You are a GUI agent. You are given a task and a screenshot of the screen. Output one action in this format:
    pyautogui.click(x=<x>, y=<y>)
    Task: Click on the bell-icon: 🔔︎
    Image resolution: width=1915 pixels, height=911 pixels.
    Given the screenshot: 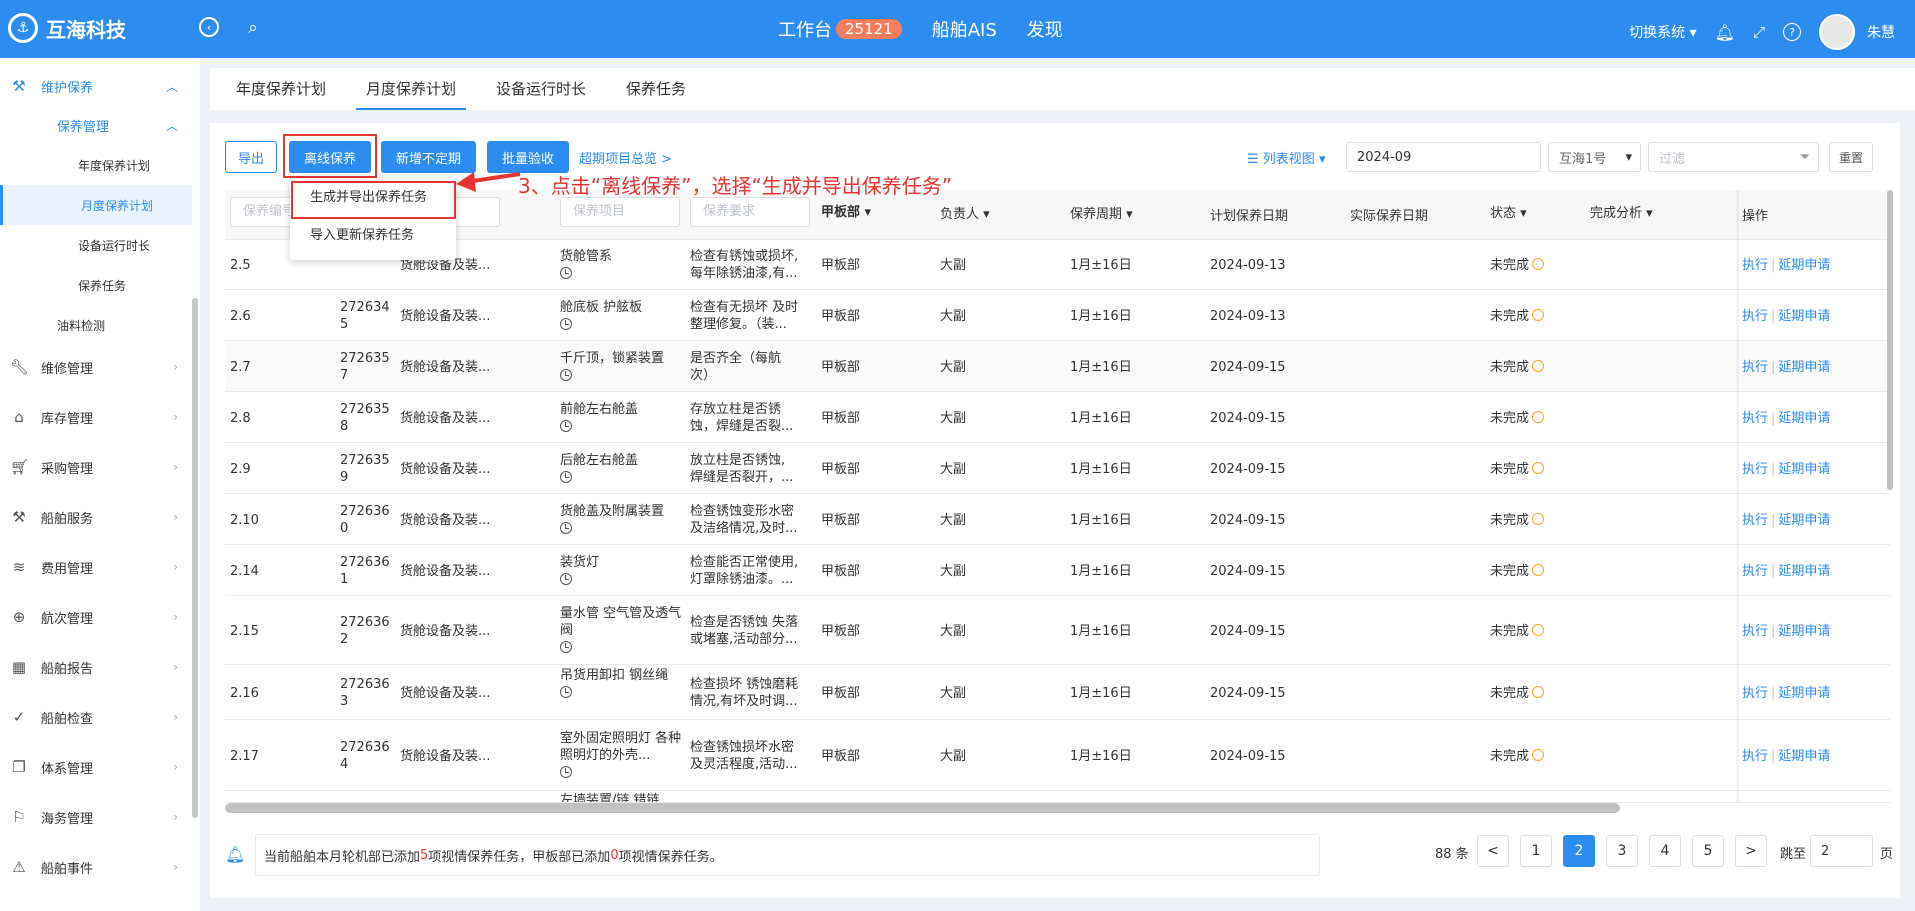 What is the action you would take?
    pyautogui.click(x=1725, y=32)
    